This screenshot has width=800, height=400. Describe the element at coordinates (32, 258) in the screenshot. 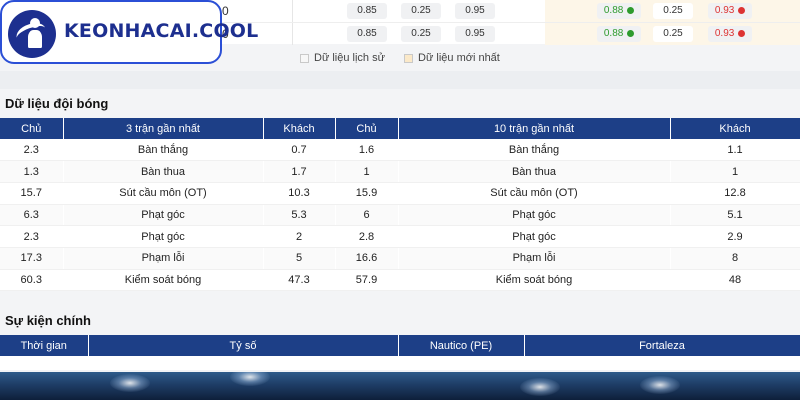

I see `table-cell: 17.3` at that location.